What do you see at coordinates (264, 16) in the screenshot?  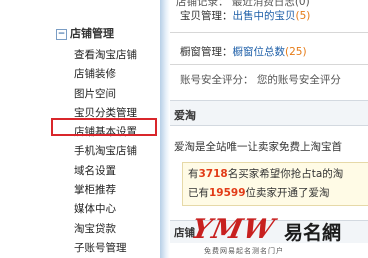 I see `goods-on-sale-link: 出售中的宝贝` at bounding box center [264, 16].